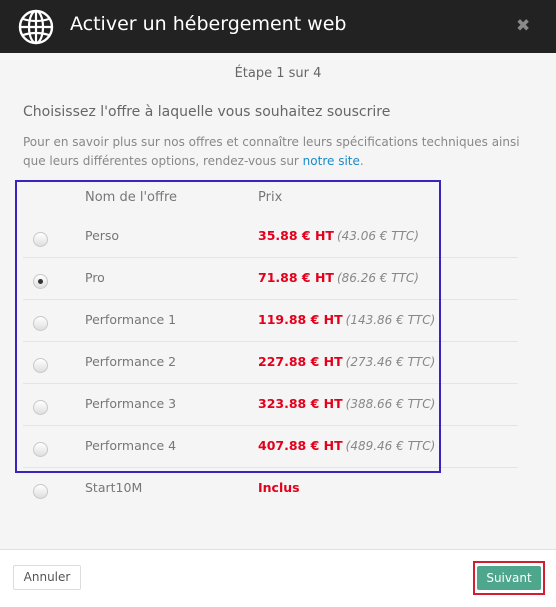 This screenshot has width=556, height=607. What do you see at coordinates (102, 235) in the screenshot?
I see `offer-name: Perso` at bounding box center [102, 235].